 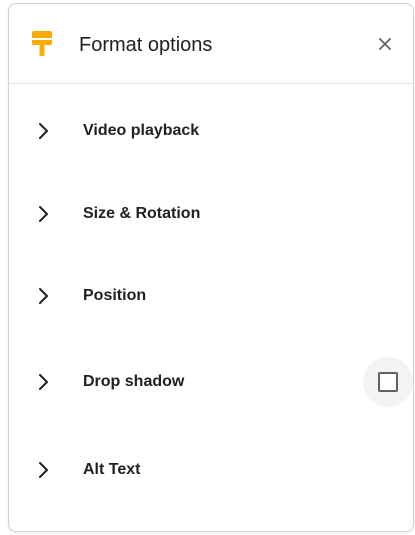 What do you see at coordinates (146, 45) in the screenshot?
I see `panel-title: Format options` at bounding box center [146, 45].